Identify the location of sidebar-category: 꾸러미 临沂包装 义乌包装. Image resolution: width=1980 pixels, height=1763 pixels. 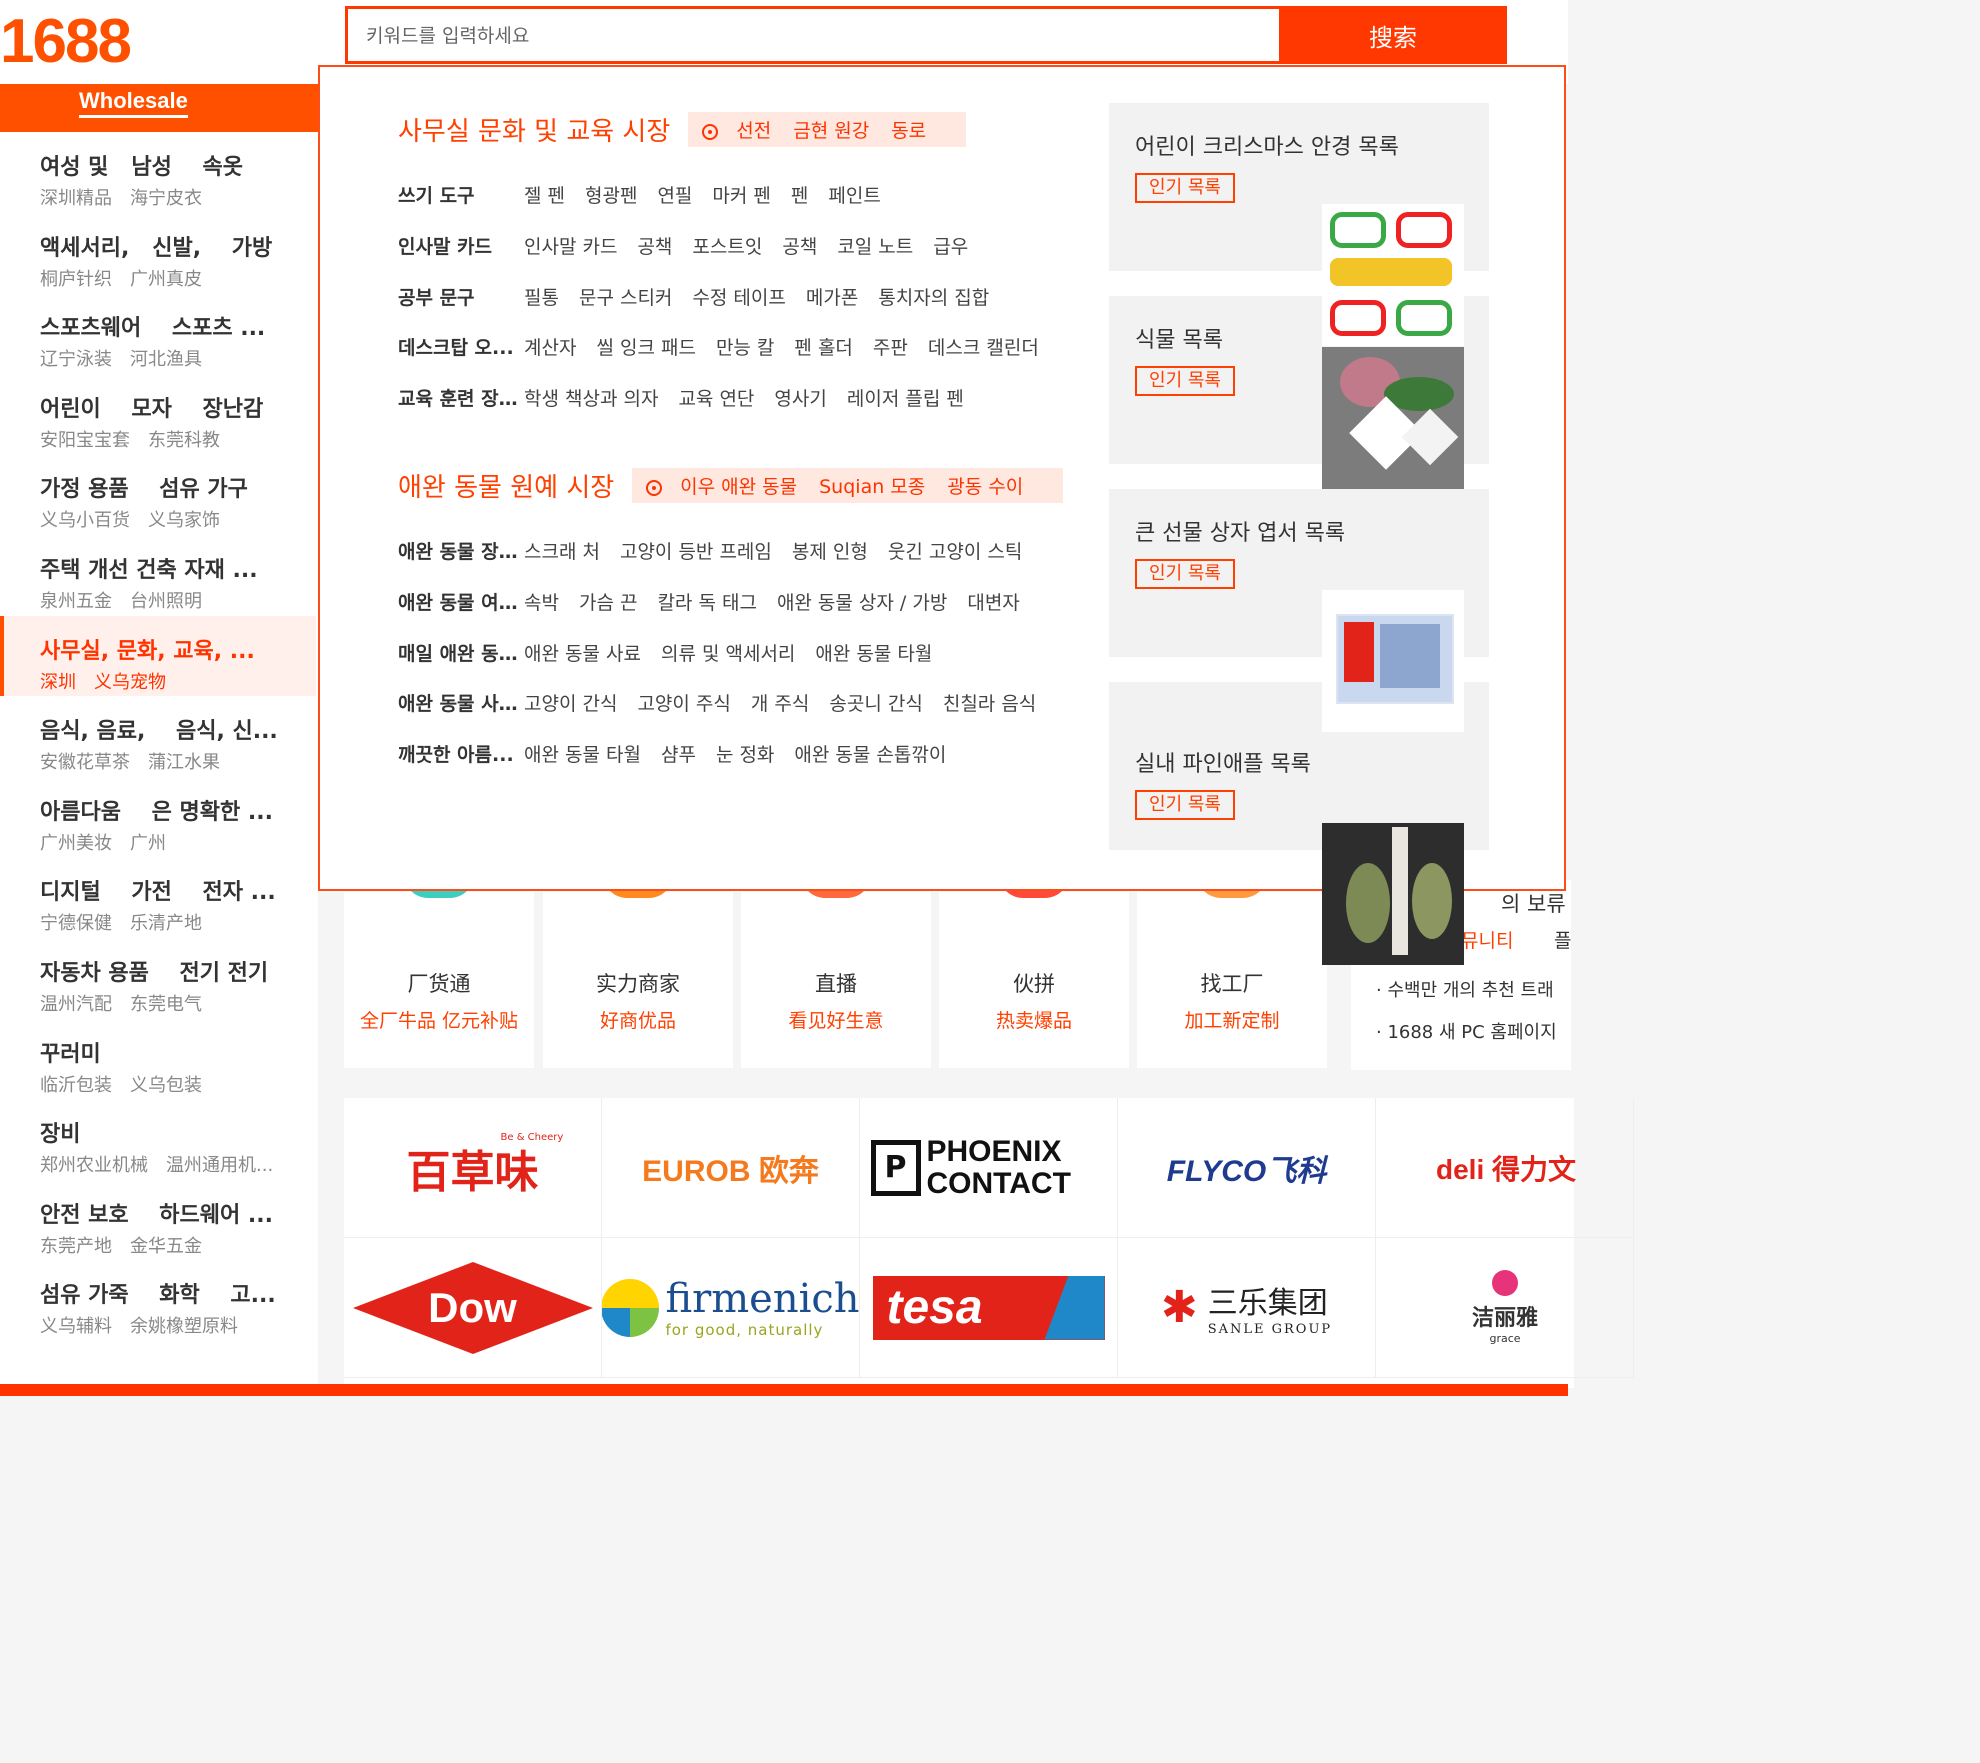
(158, 1059).